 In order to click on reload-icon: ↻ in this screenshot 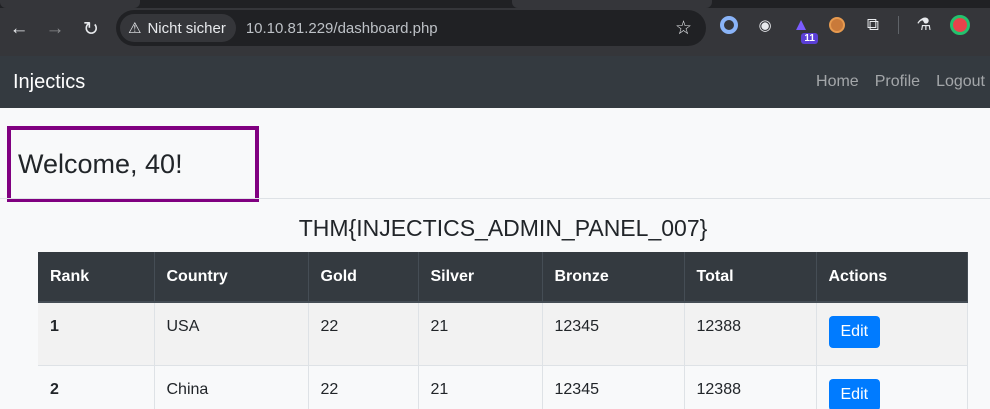, I will do `click(91, 29)`.